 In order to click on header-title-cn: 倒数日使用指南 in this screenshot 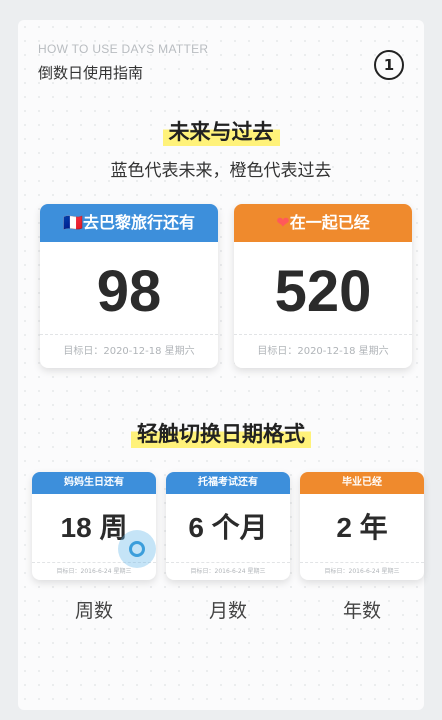, I will do `click(91, 73)`.